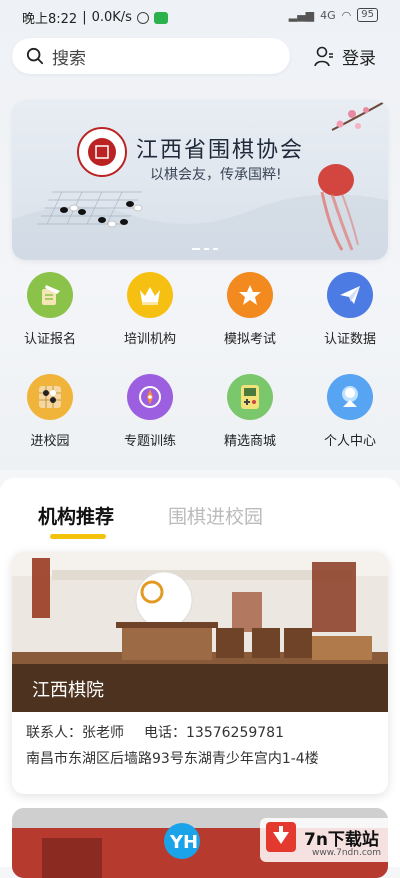 This screenshot has height=878, width=400. I want to click on menu-item-label: 个人中心, so click(349, 441).